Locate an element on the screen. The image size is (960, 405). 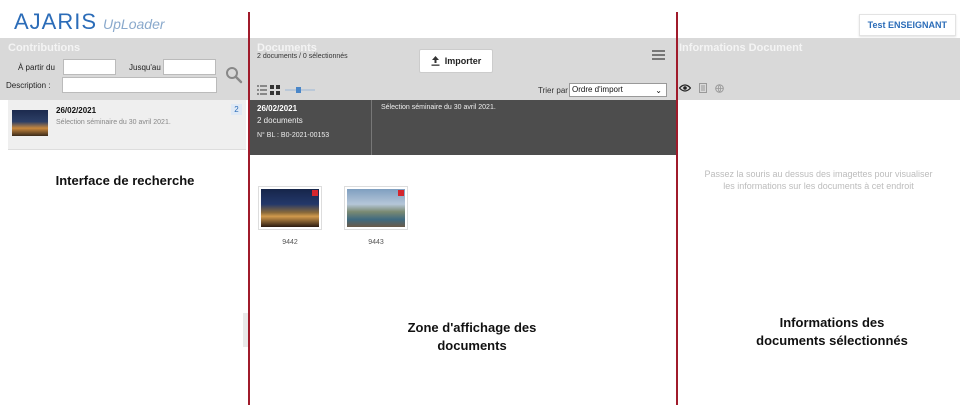
separator-line-right is located at coordinates (677, 208).